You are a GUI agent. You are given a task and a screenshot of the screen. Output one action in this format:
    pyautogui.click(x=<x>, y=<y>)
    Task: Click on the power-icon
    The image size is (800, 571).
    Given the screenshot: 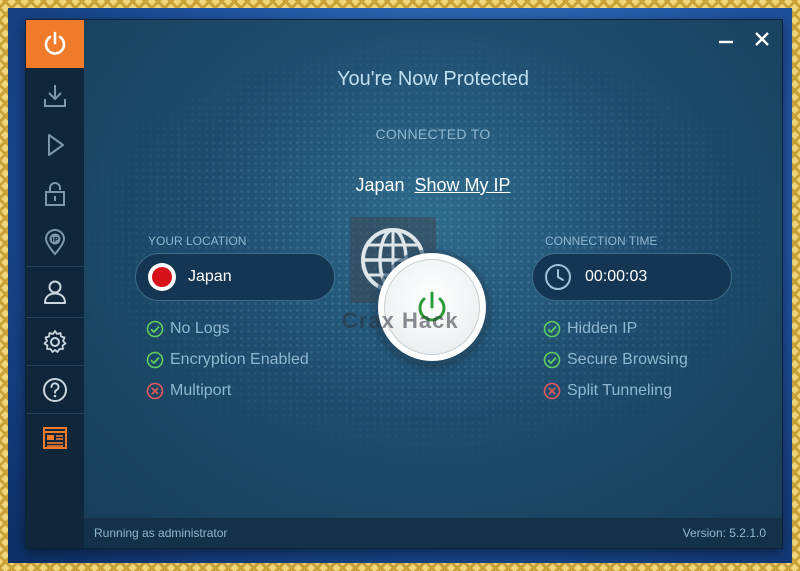 What is the action you would take?
    pyautogui.click(x=55, y=43)
    